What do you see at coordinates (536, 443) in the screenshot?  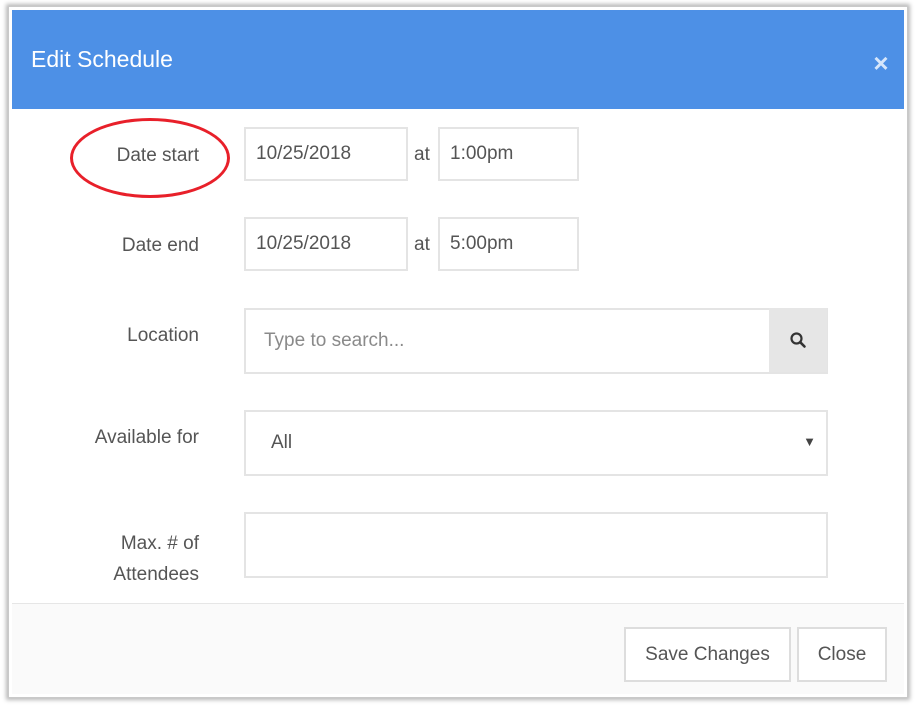 I see `available-for-select: All ▼` at bounding box center [536, 443].